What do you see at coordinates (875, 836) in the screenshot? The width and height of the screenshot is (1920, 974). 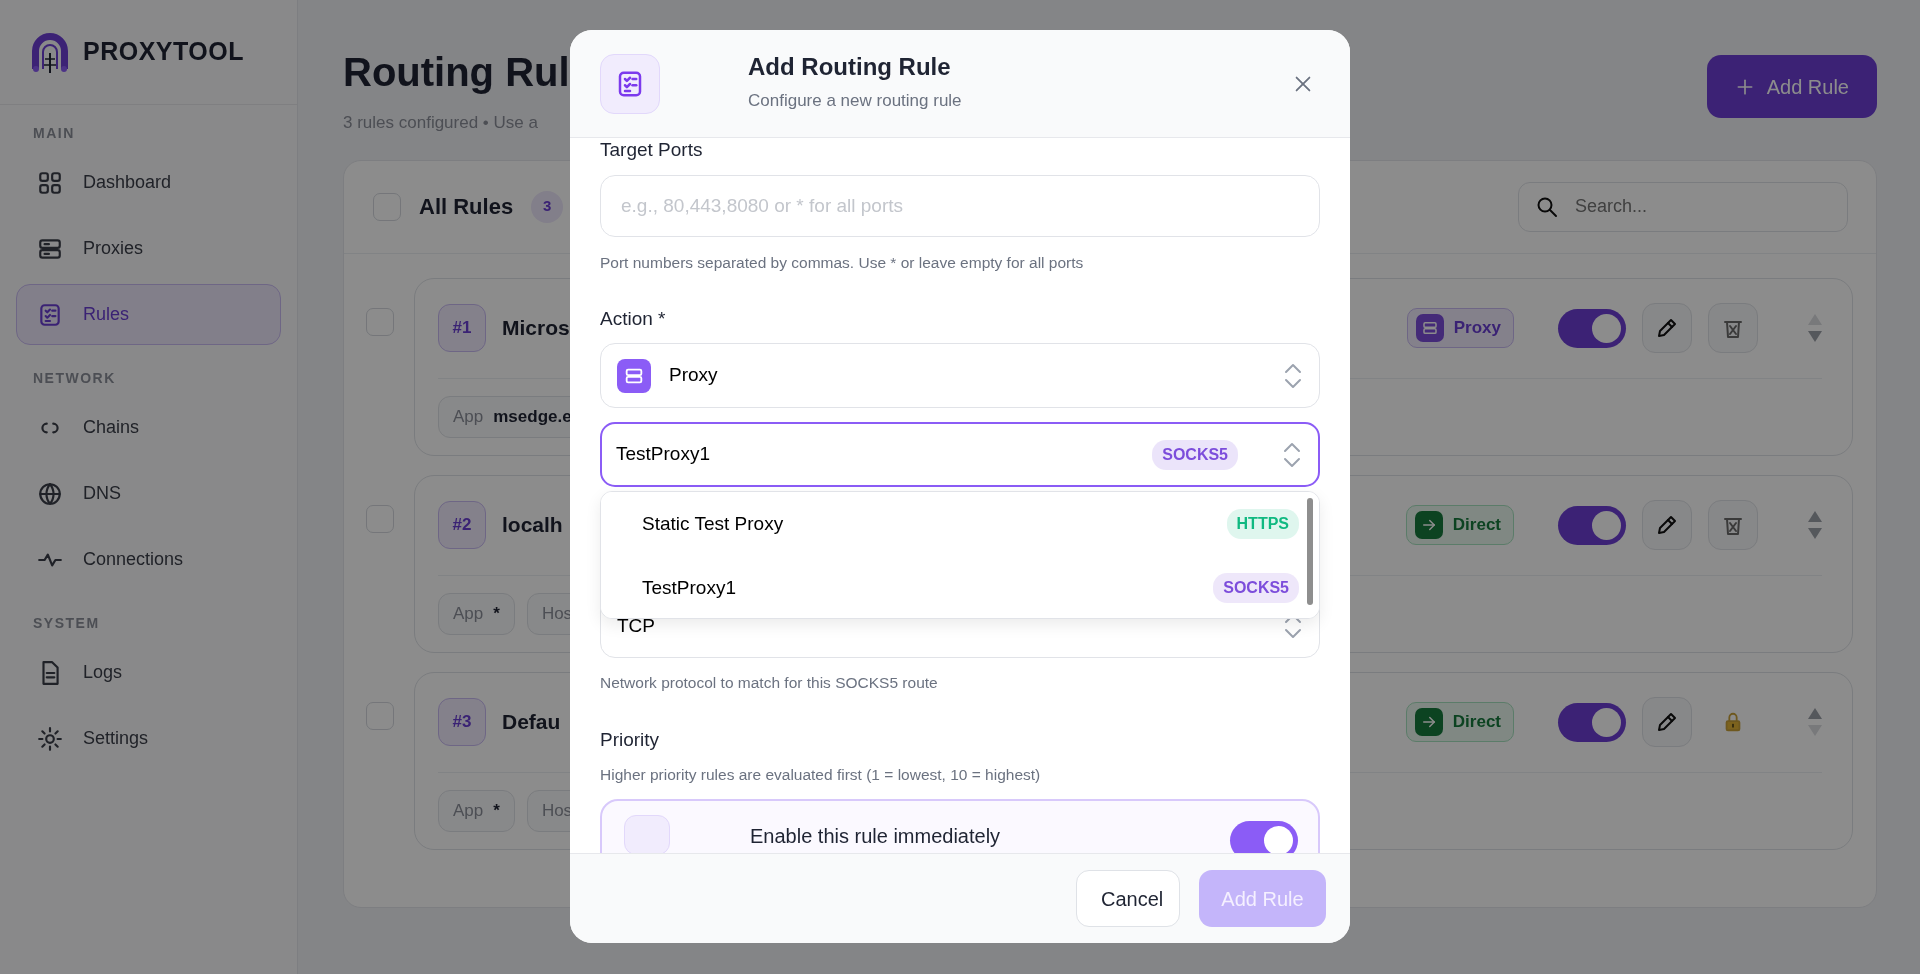 I see `enable-label: Enable this rule immediately` at bounding box center [875, 836].